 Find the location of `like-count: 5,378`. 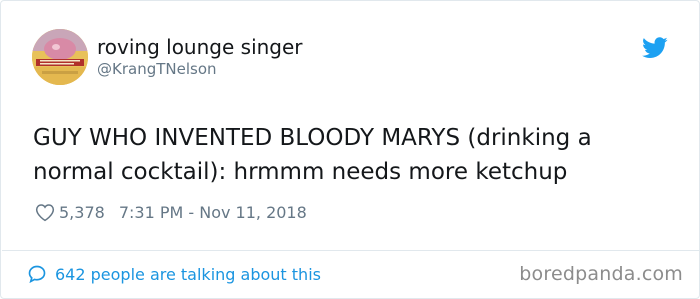

like-count: 5,378 is located at coordinates (82, 212).